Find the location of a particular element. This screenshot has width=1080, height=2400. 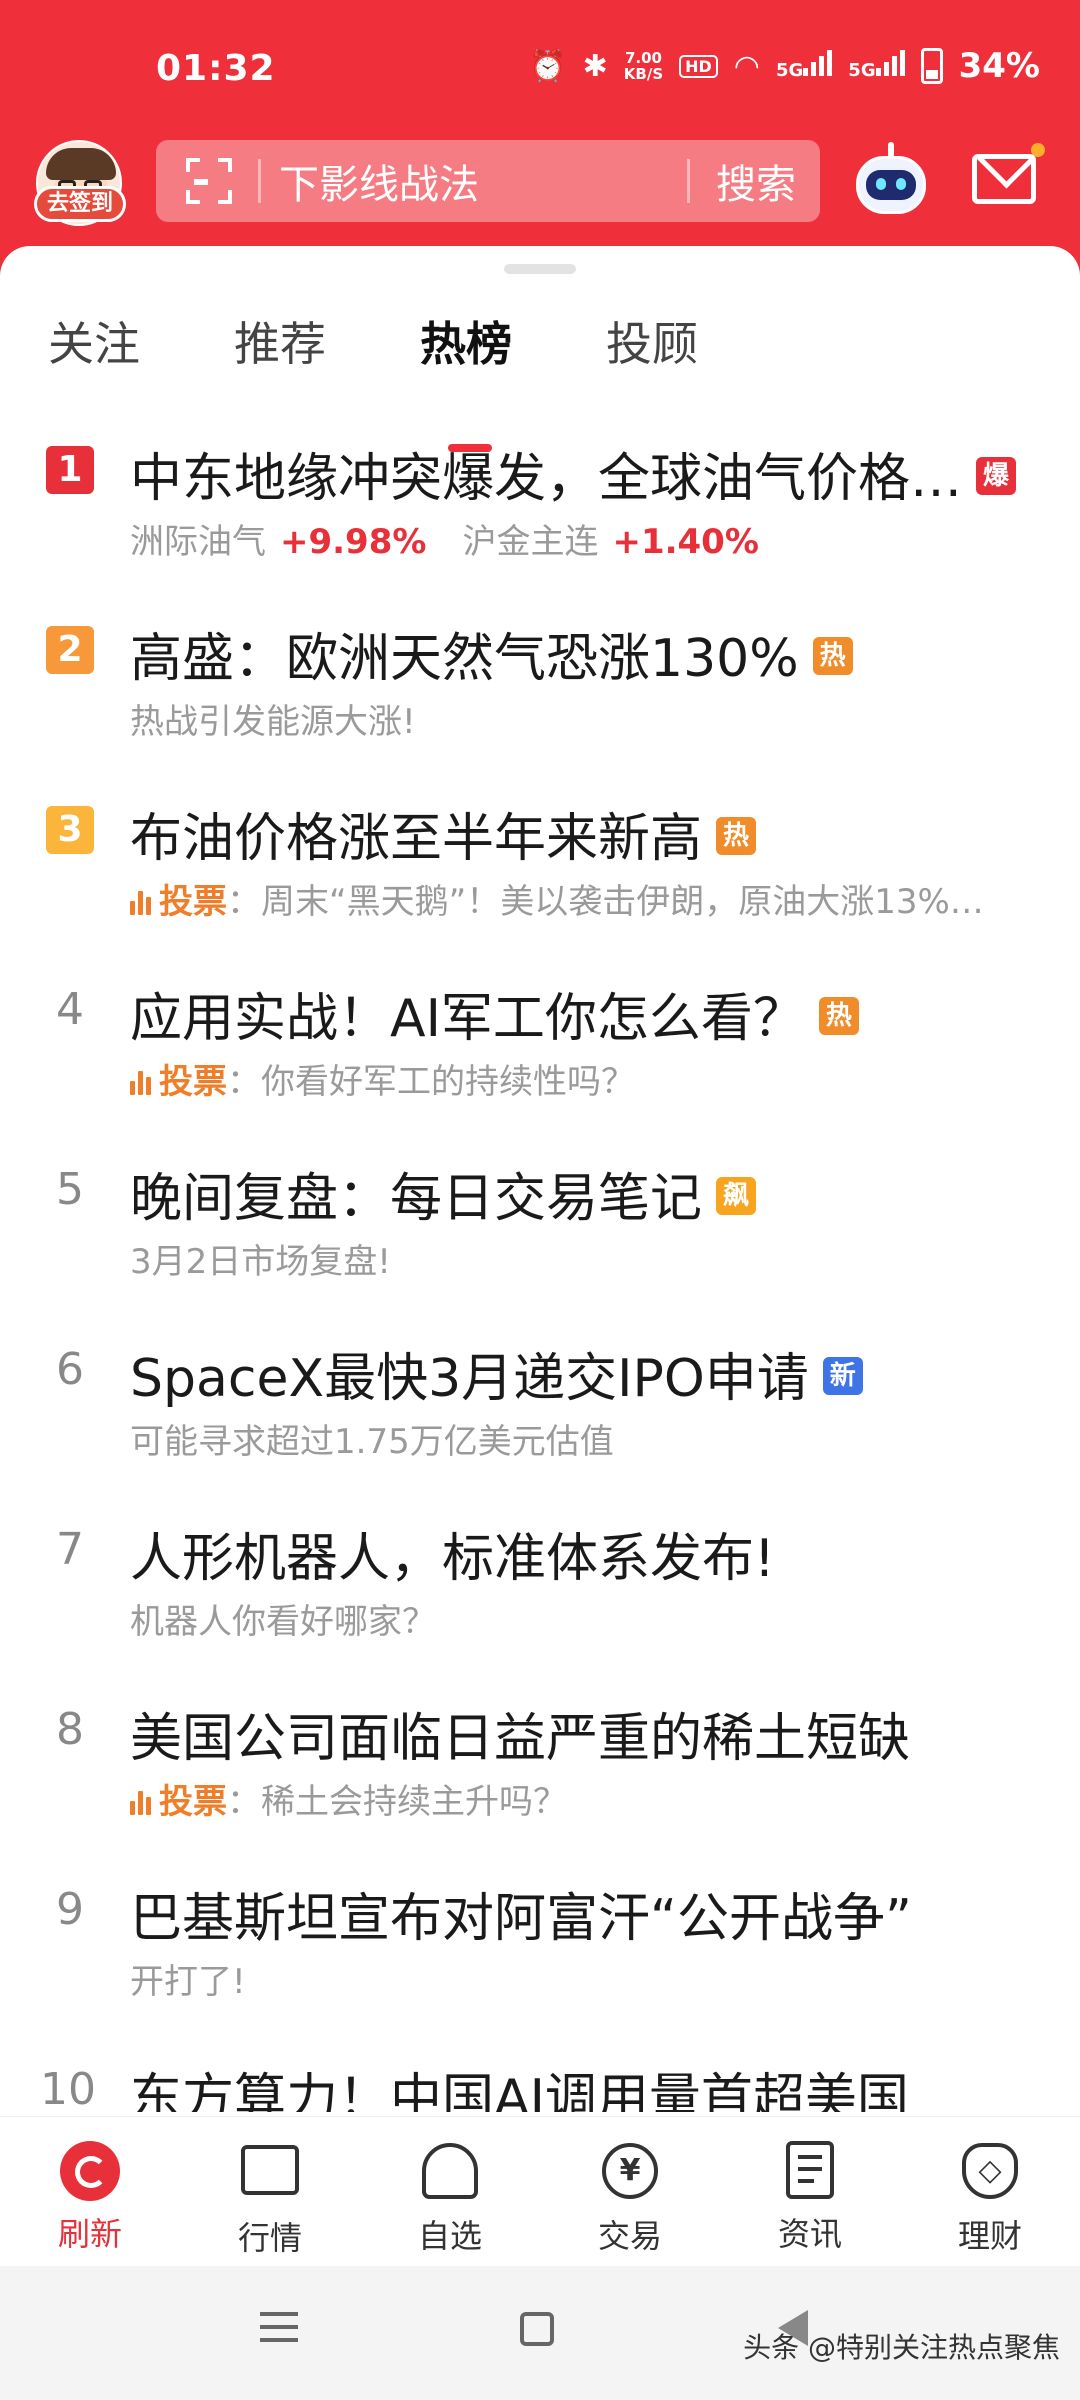

rank-number: 7 is located at coordinates (70, 1549).